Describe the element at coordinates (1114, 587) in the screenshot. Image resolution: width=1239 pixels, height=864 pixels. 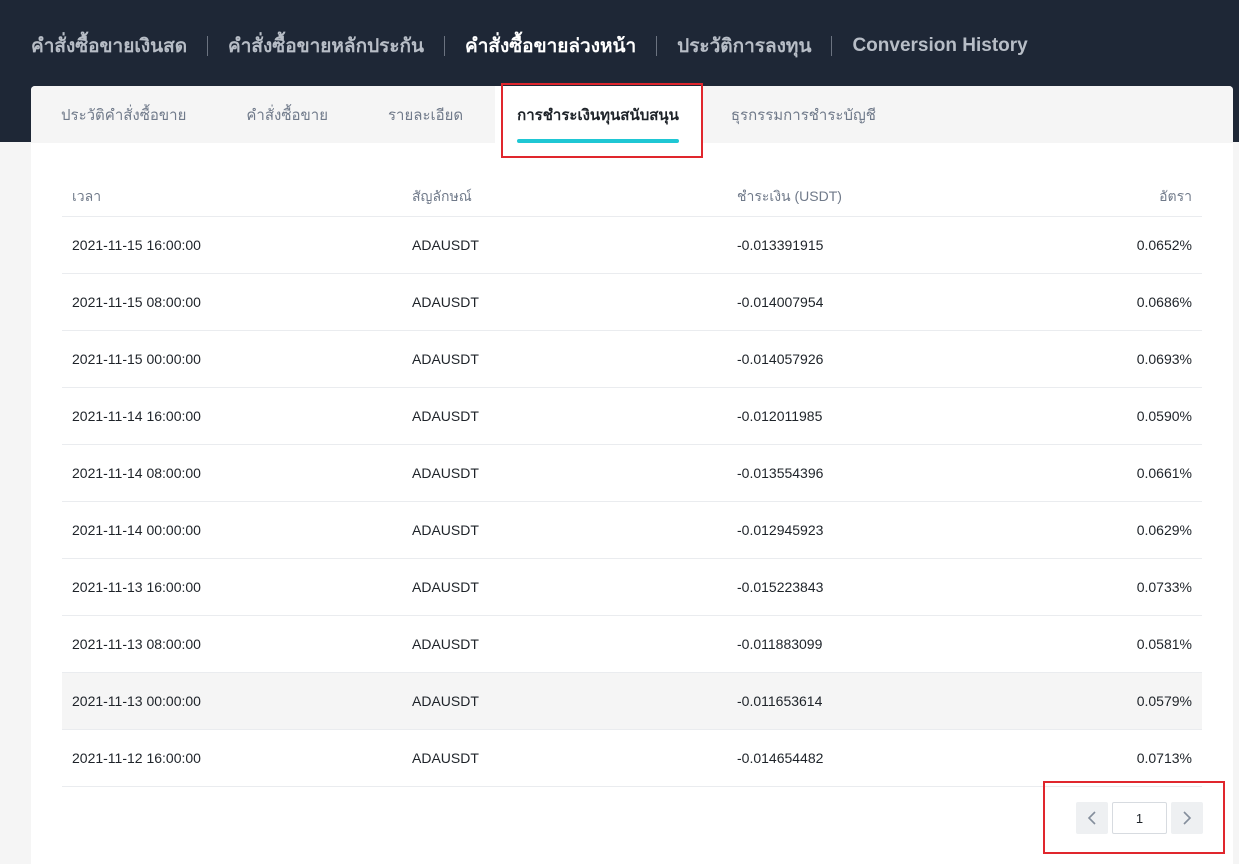
I see `cell-rate: 0.0733%` at that location.